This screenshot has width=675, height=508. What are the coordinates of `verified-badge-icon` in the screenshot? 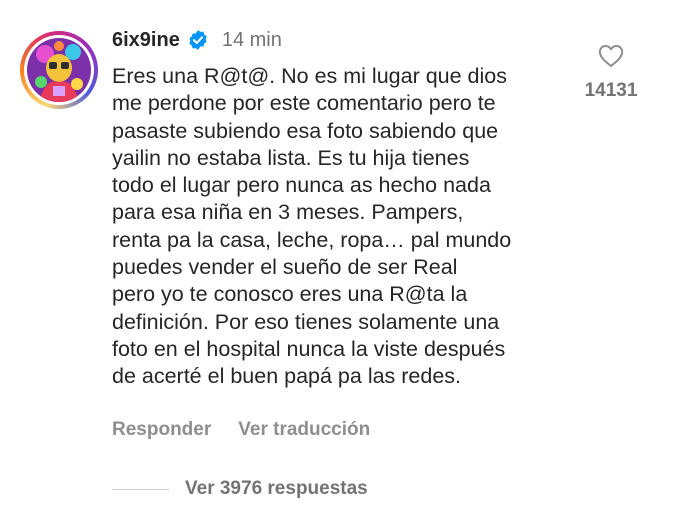 It's located at (198, 40).